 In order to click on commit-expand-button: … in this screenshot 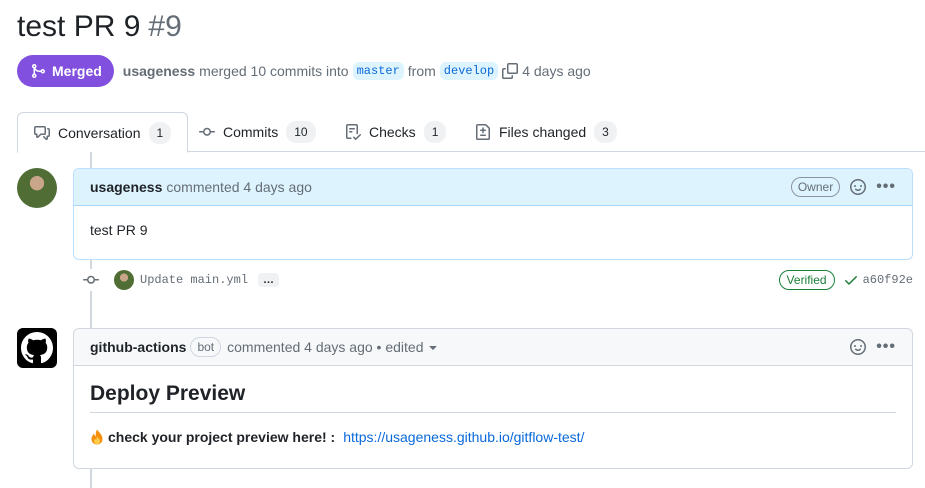, I will do `click(269, 280)`.